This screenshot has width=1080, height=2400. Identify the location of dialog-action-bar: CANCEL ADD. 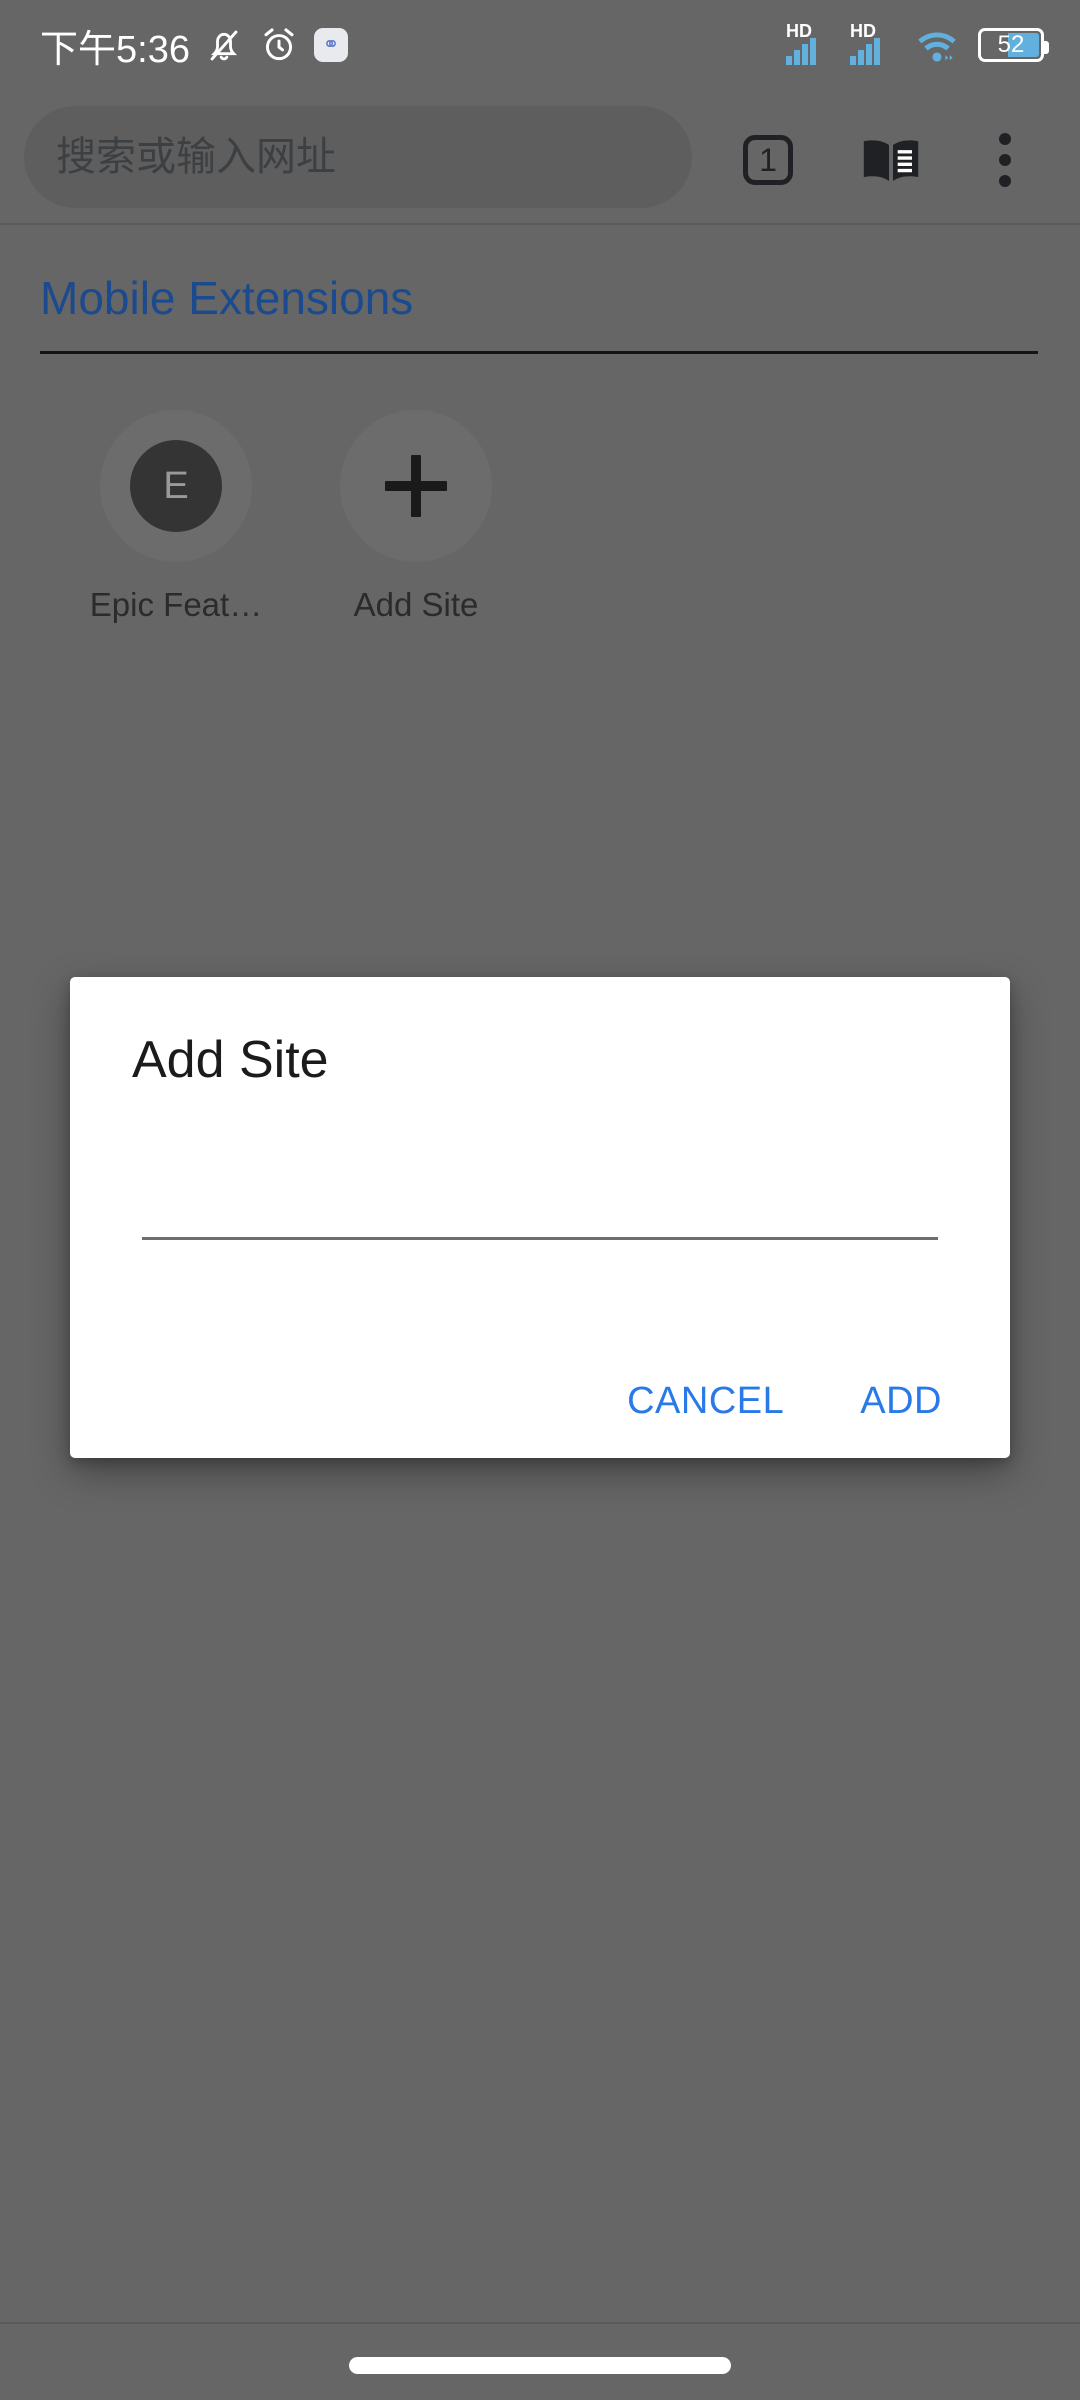
(784, 1401).